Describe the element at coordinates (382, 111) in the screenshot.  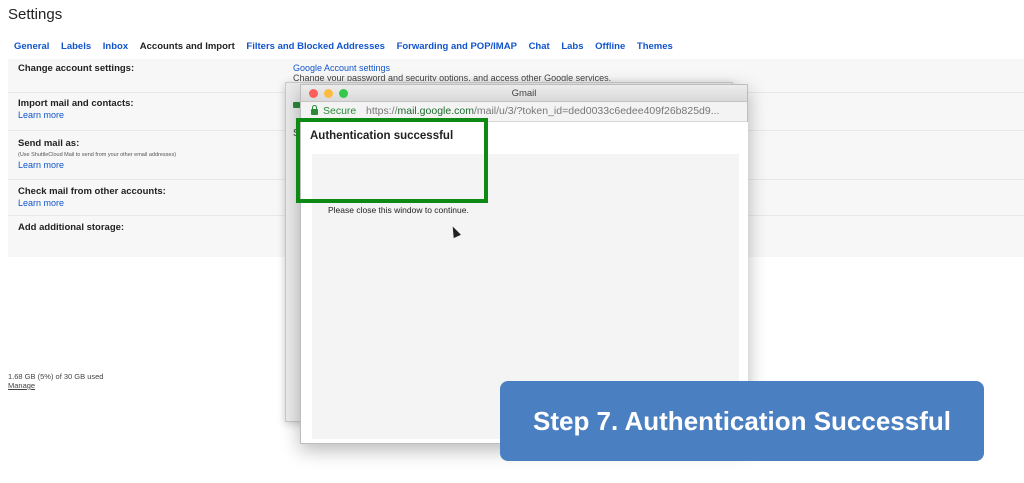
I see `url-prefix: https://` at that location.